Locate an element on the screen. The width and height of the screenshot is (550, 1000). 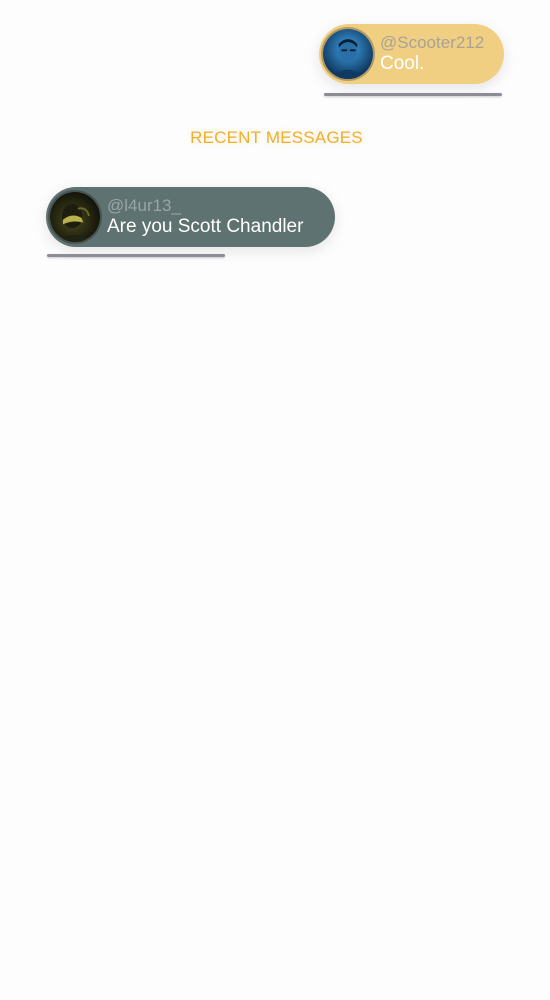
message-text: Are you Scott Chandler is located at coordinates (205, 226).